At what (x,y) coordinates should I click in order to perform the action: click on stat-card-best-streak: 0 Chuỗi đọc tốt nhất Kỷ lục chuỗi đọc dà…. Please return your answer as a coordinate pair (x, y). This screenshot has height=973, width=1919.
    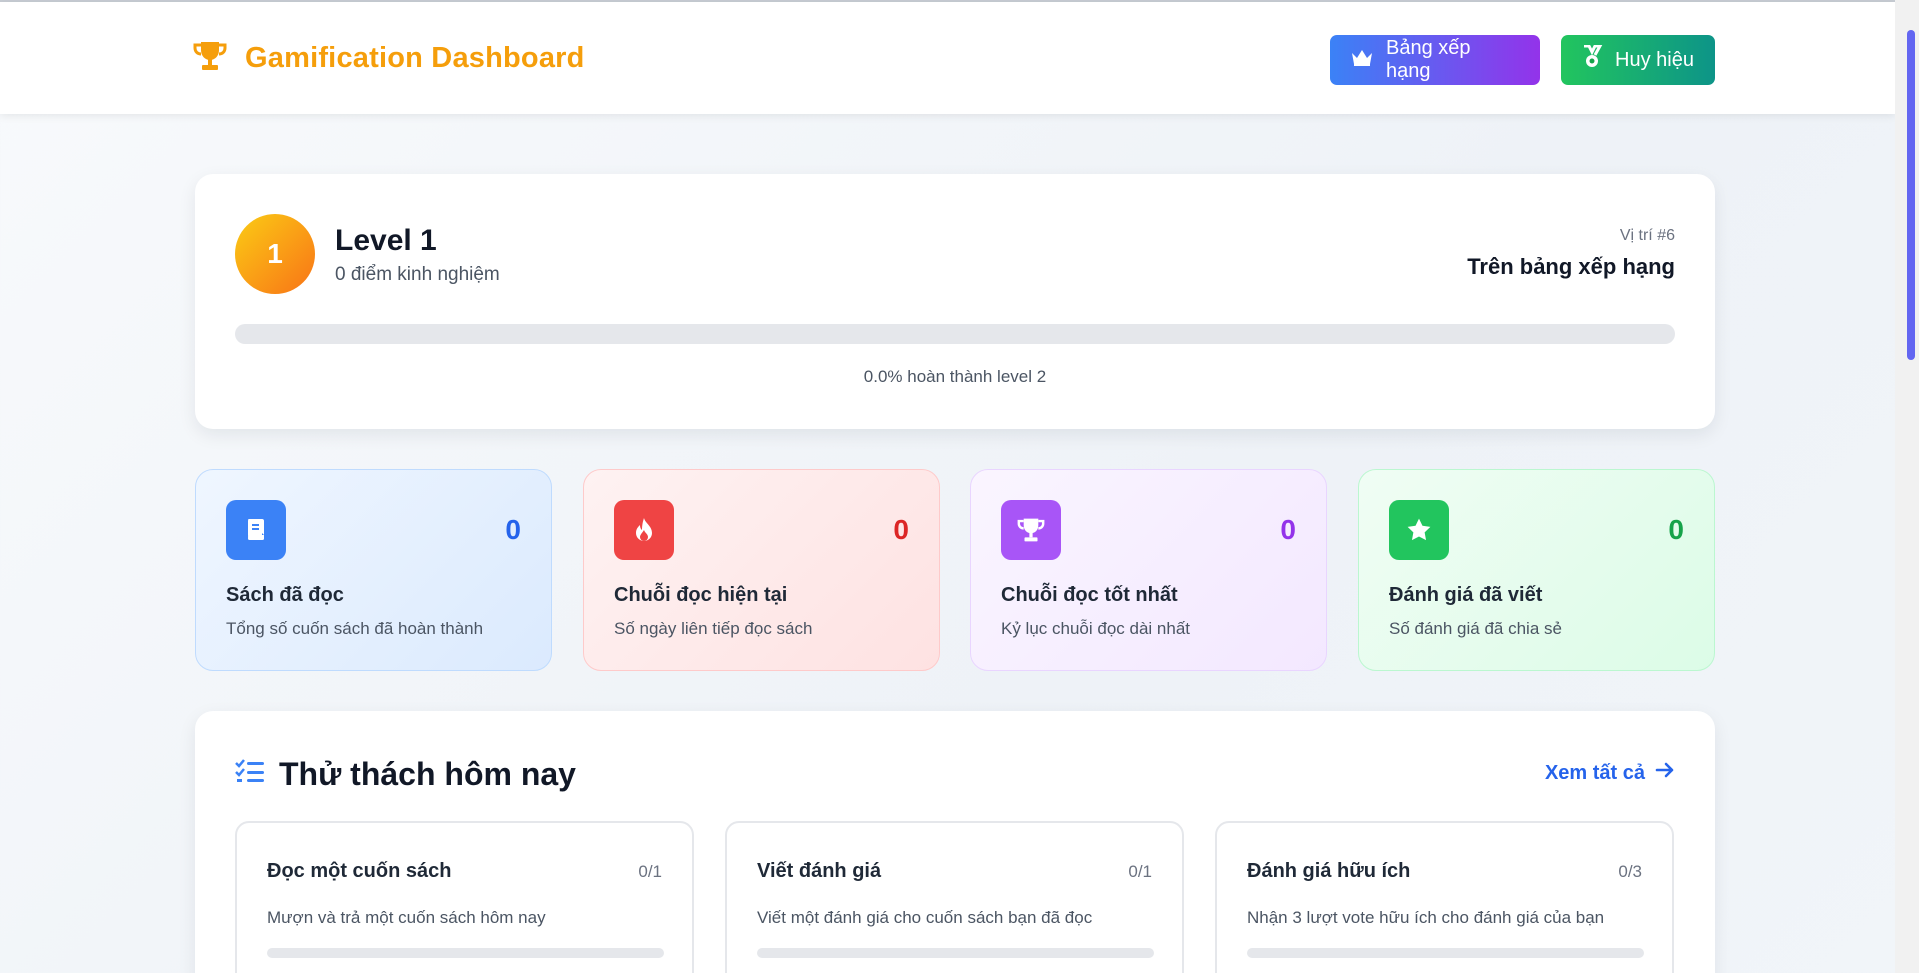
    Looking at the image, I should click on (1148, 570).